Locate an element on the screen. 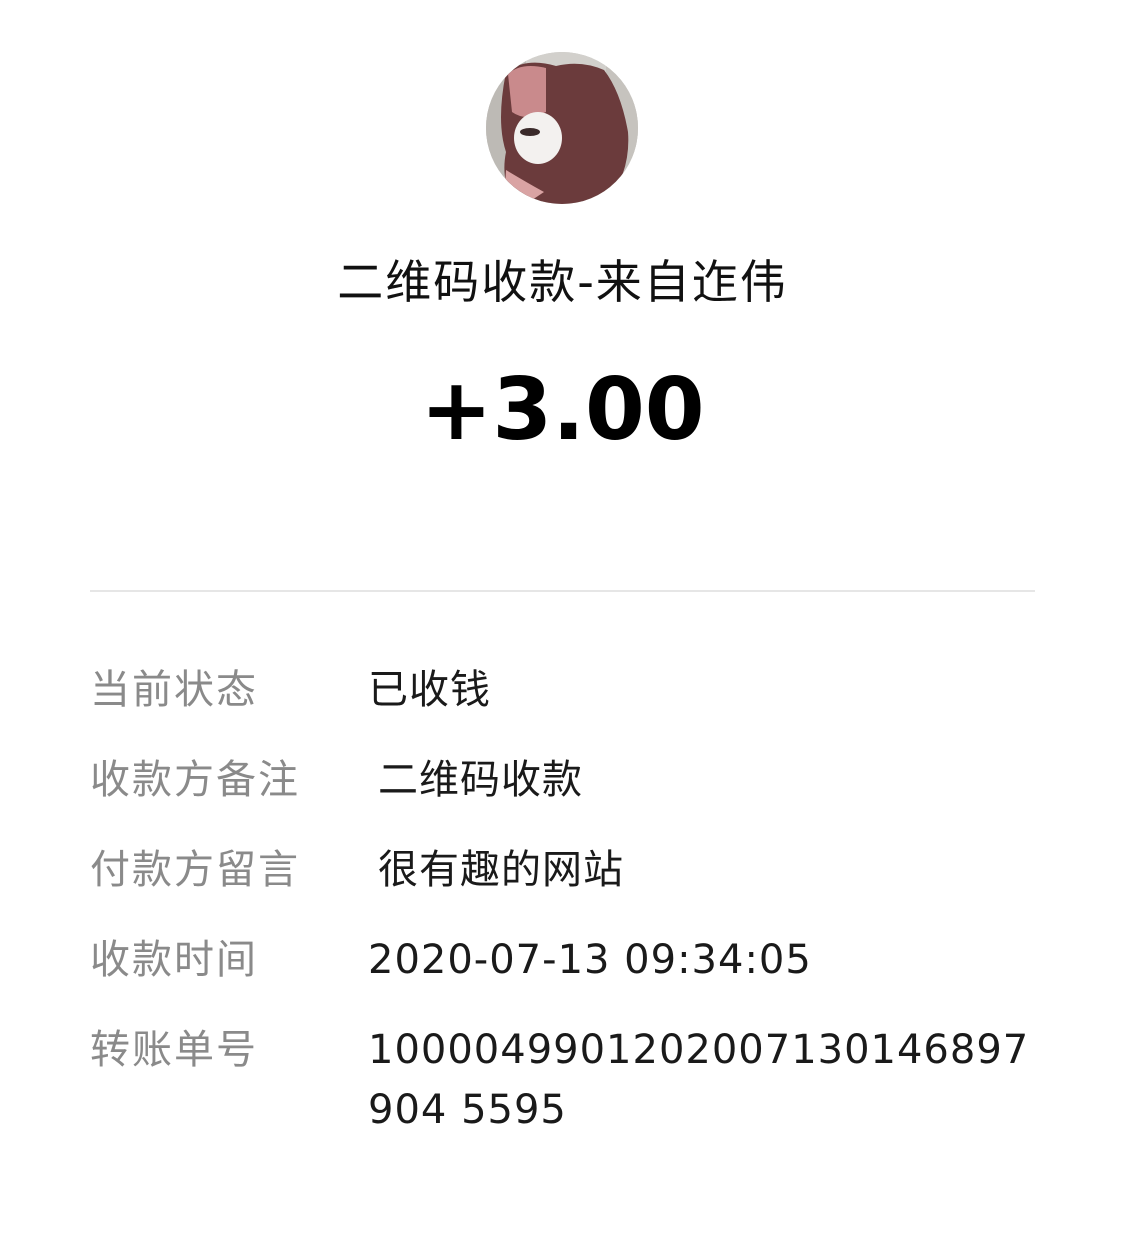 The image size is (1125, 1235). avatar is located at coordinates (562, 128).